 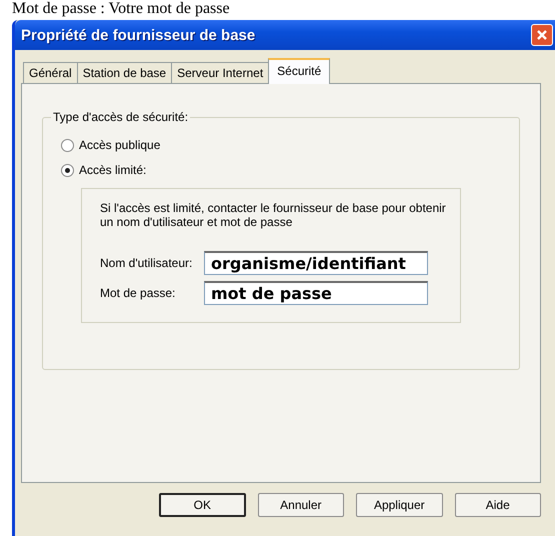 I want to click on dialog-button: Appliquer, so click(x=399, y=505).